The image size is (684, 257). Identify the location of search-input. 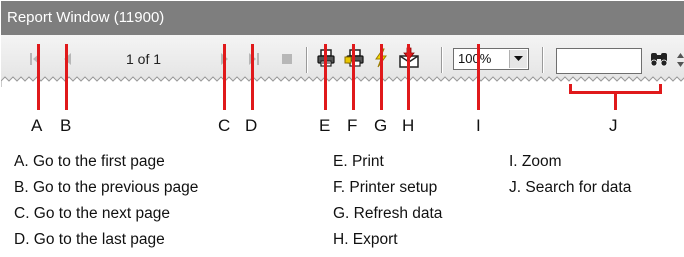
(599, 61).